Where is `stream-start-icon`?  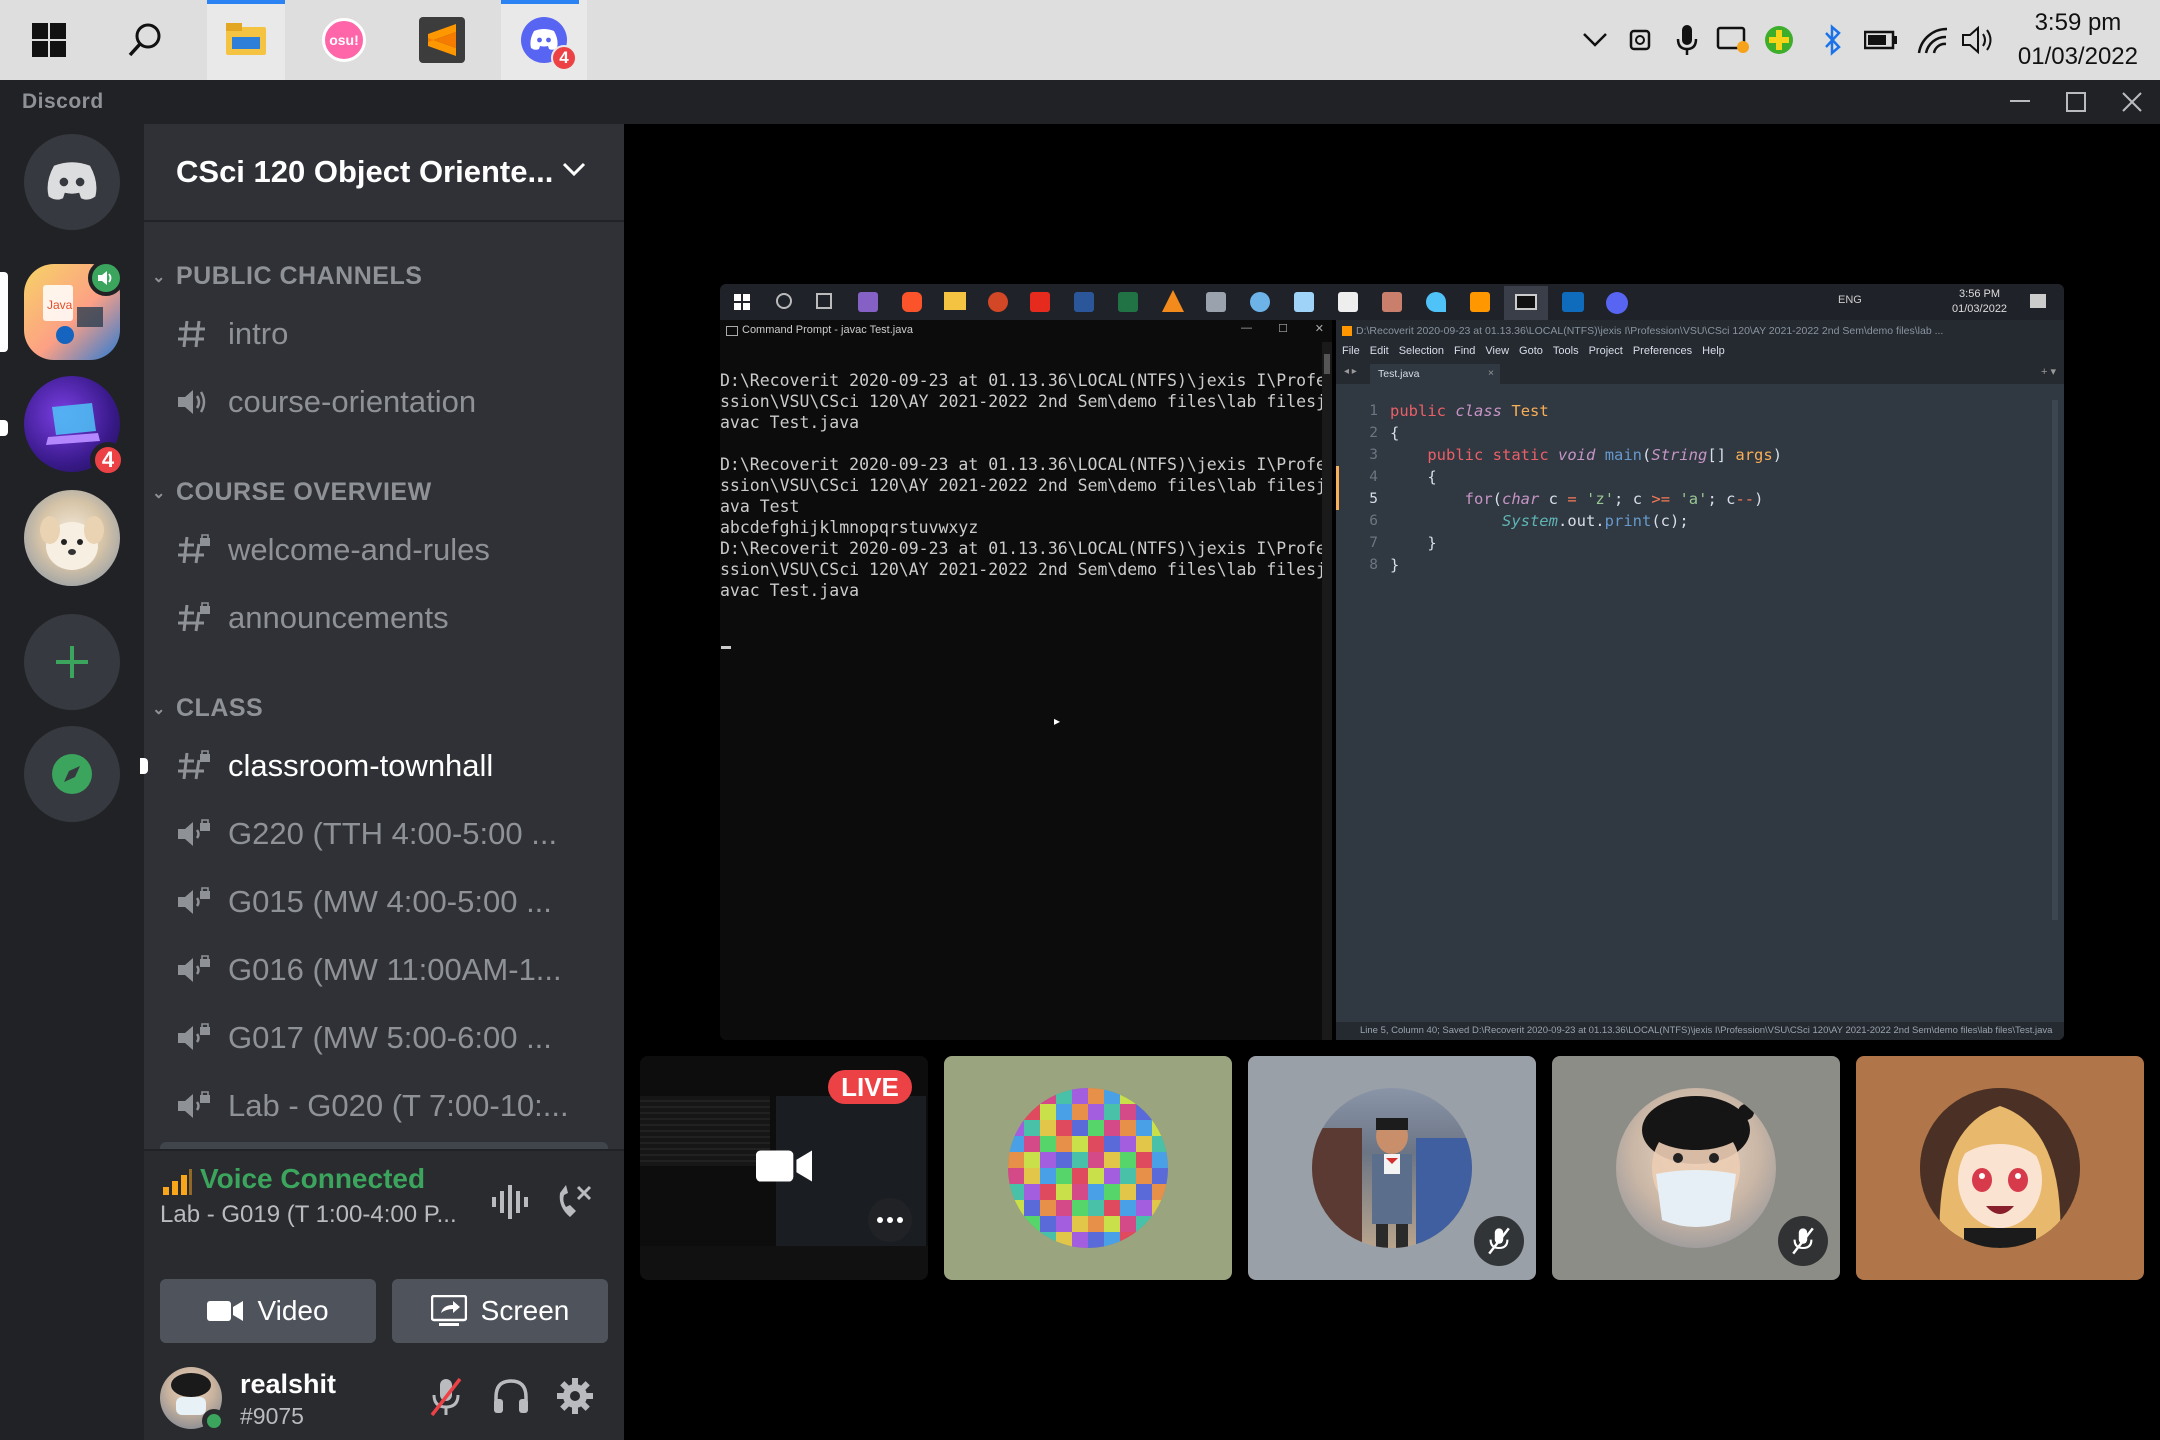
stream-start-icon is located at coordinates (742, 304).